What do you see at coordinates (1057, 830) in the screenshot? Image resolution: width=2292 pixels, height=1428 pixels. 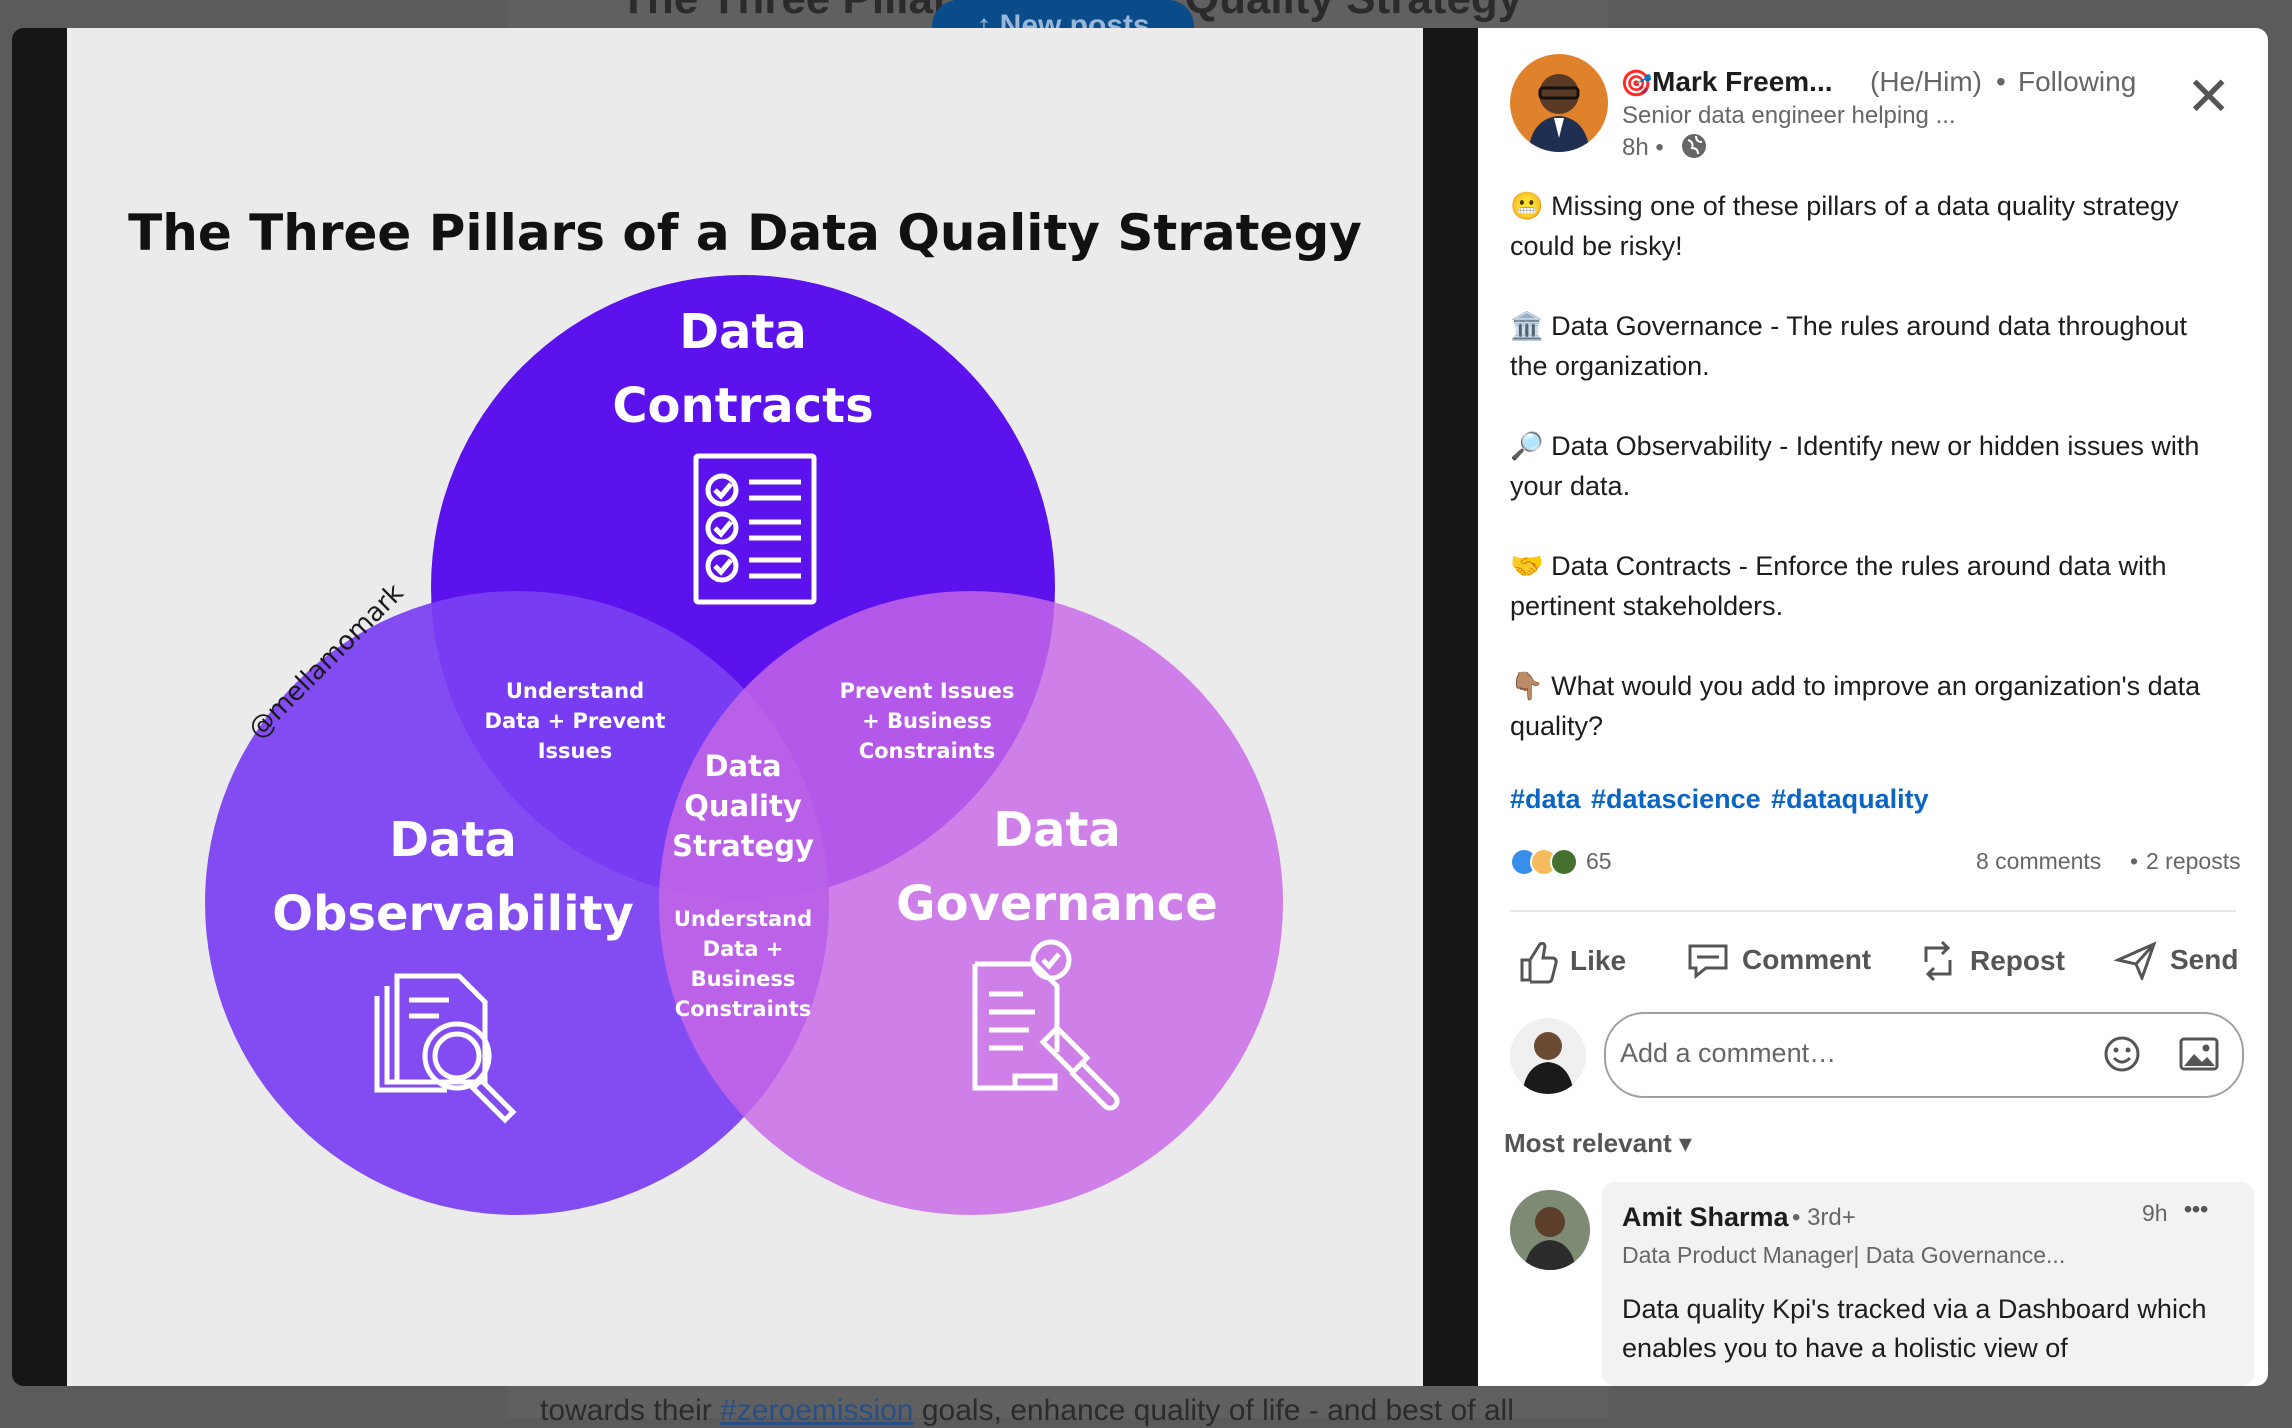 I see `governance-title-line1: Data` at bounding box center [1057, 830].